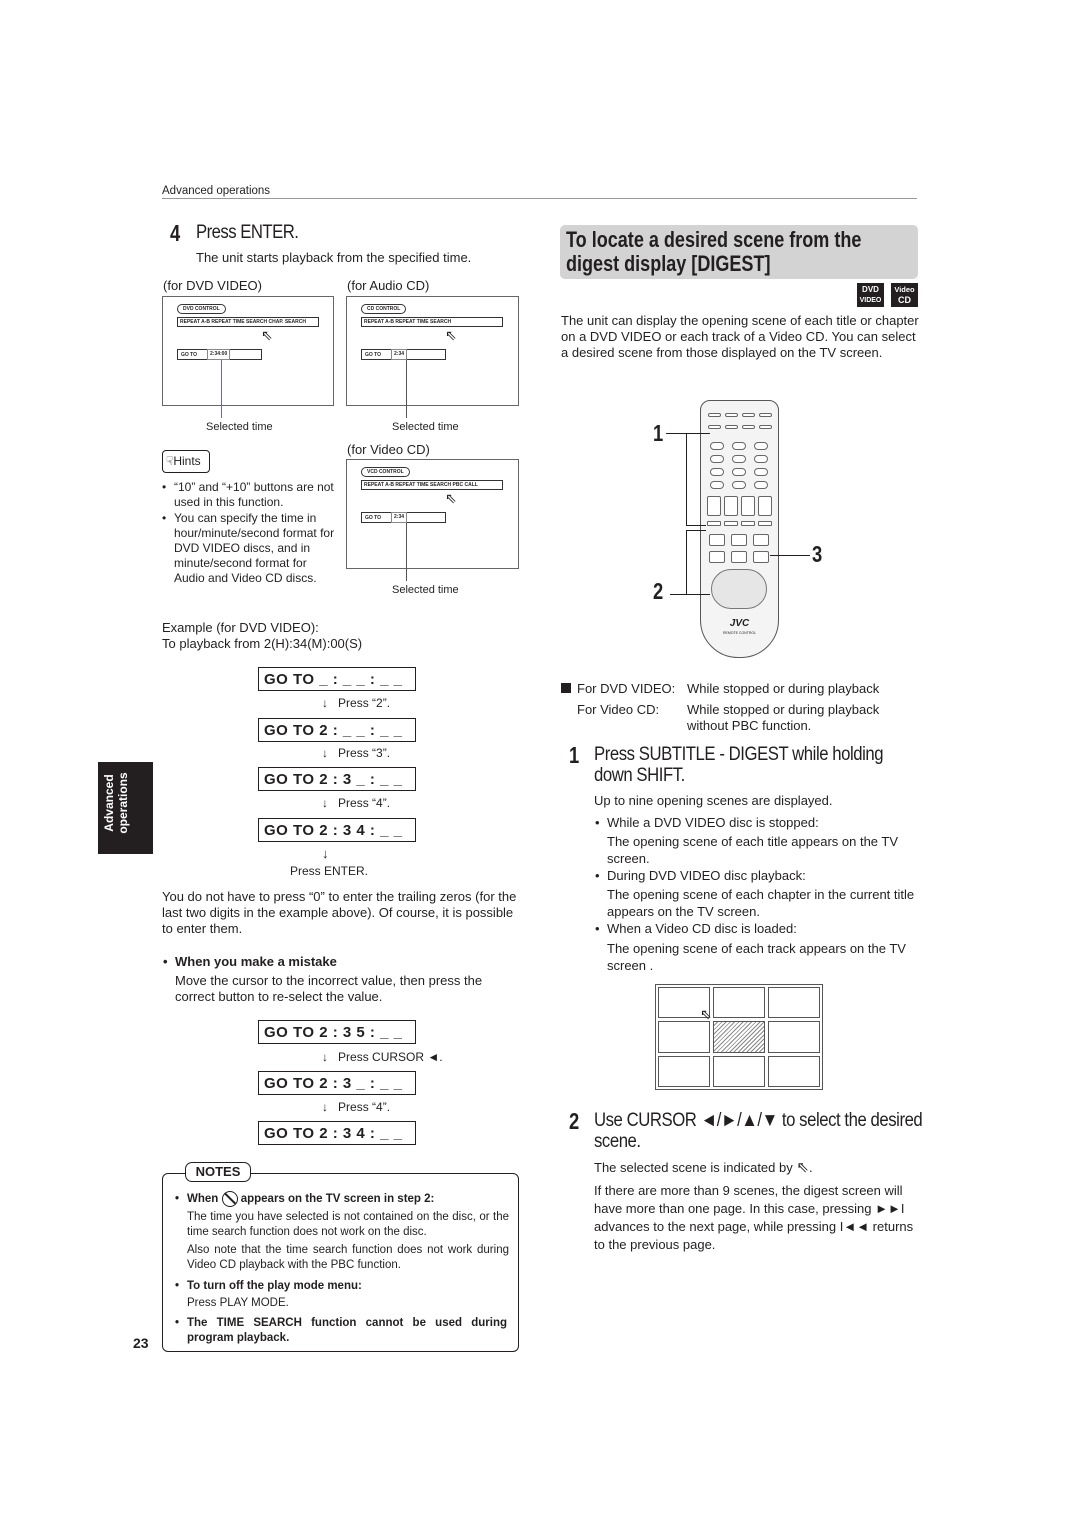 The image size is (1080, 1528). What do you see at coordinates (212, 285) in the screenshot?
I see `dvd-screen-label: (for DVD VIDEO)` at bounding box center [212, 285].